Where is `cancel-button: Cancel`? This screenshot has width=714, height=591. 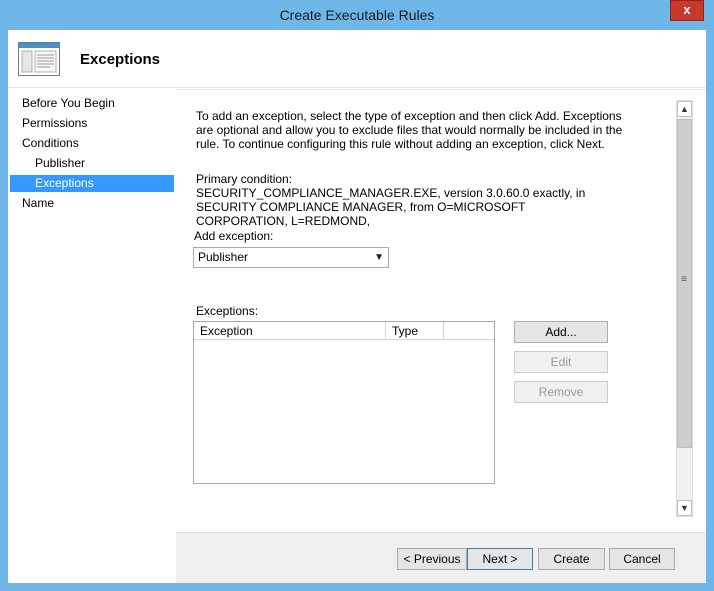 cancel-button: Cancel is located at coordinates (642, 559).